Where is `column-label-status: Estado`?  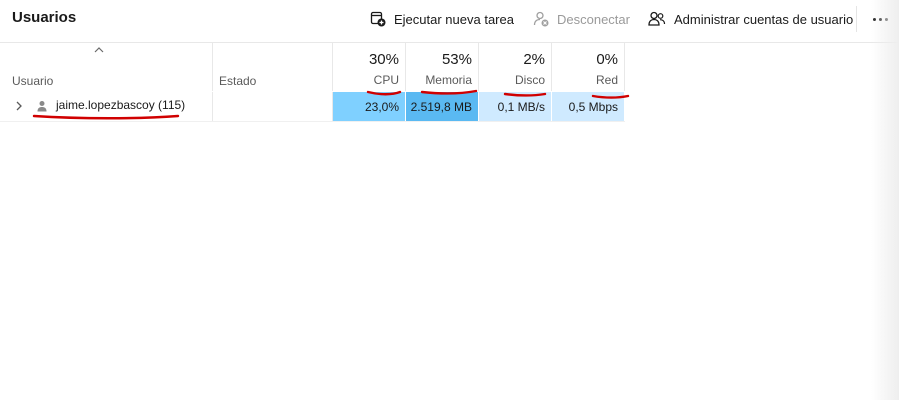 column-label-status: Estado is located at coordinates (238, 81).